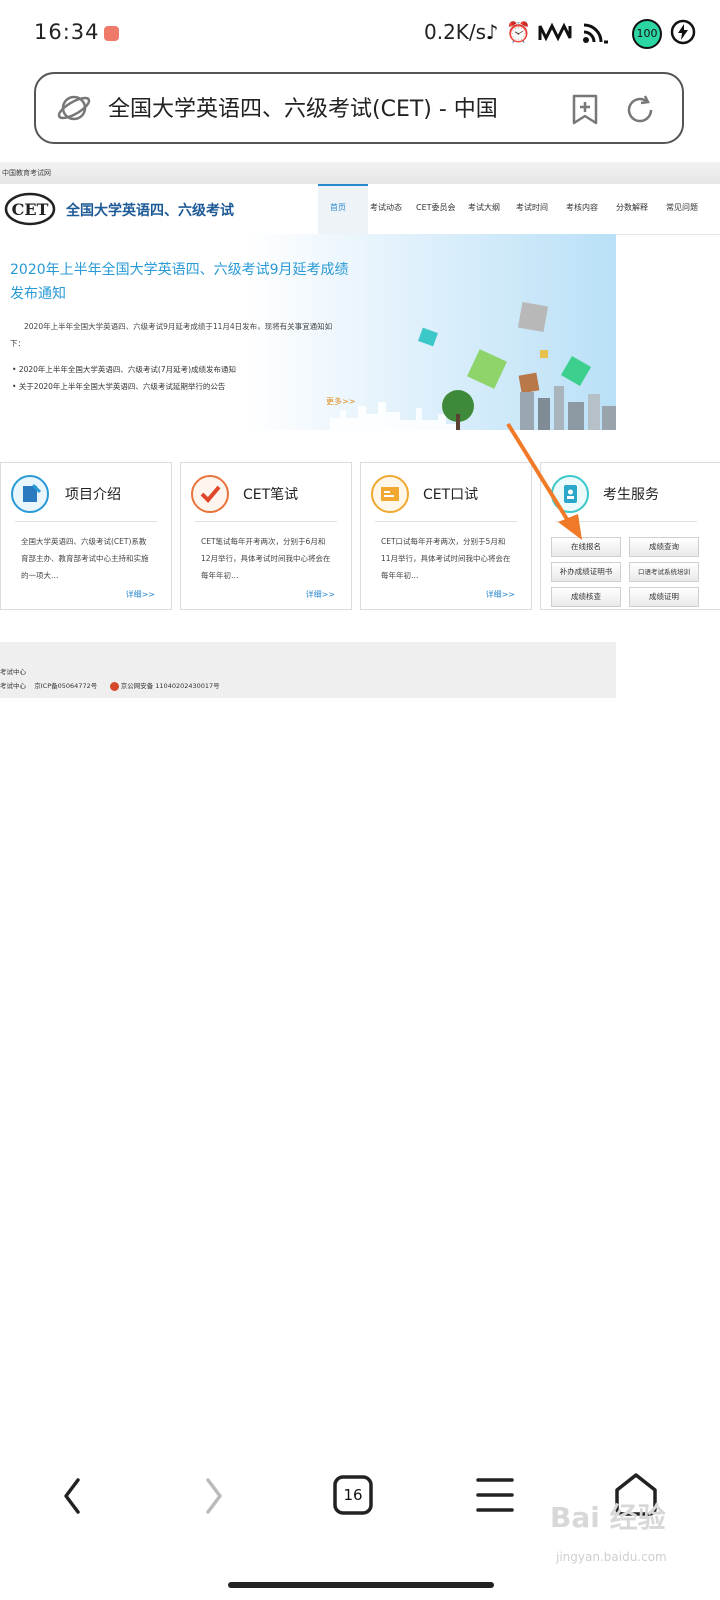  I want to click on nav-item-home: 首页, so click(338, 207).